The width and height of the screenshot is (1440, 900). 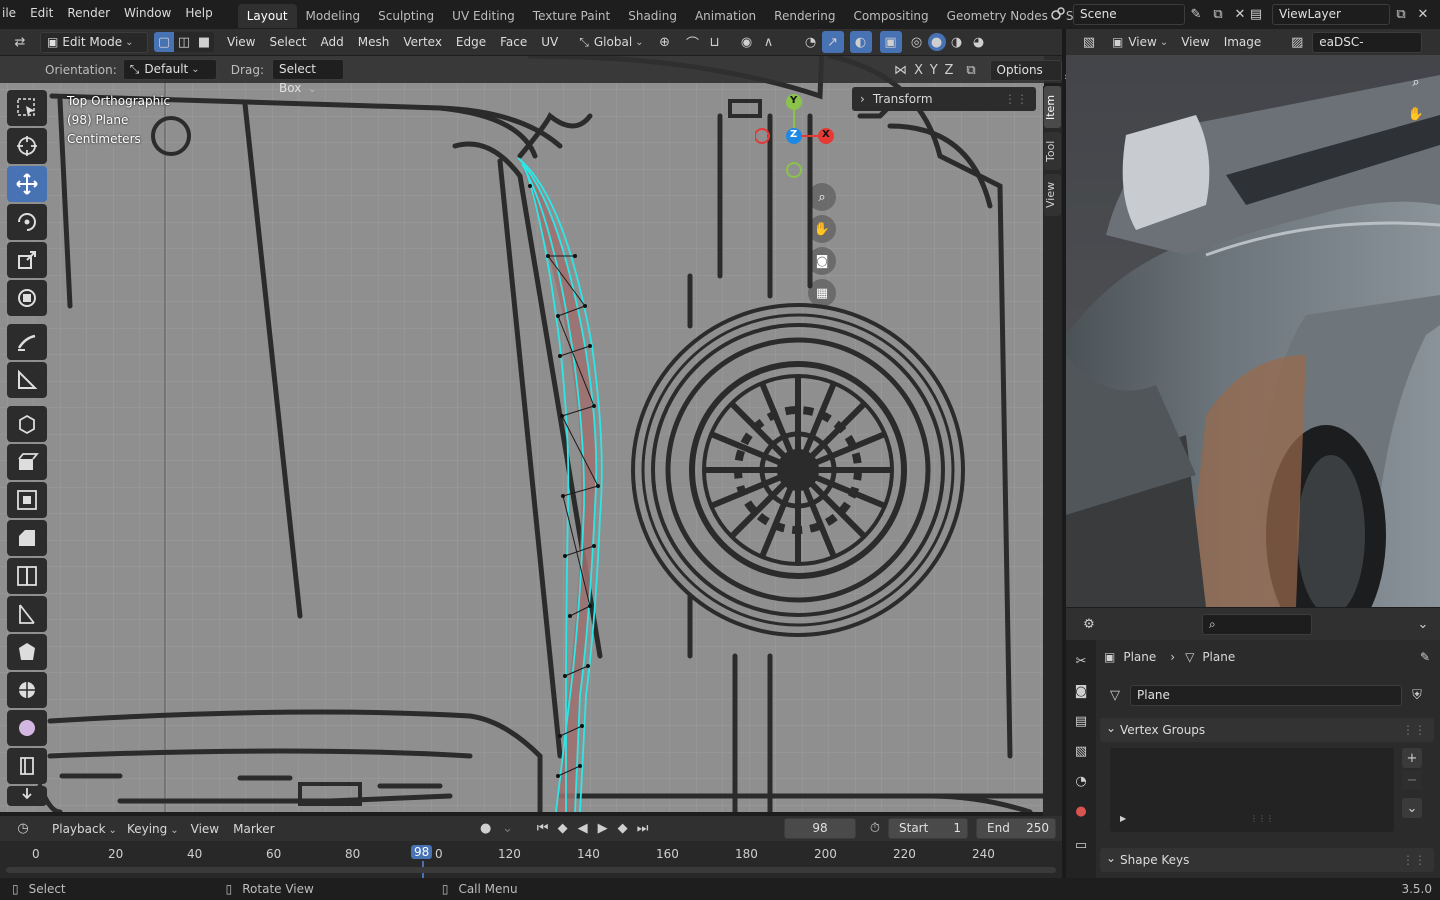 I want to click on pan-hand-icon: ✋, so click(x=822, y=229).